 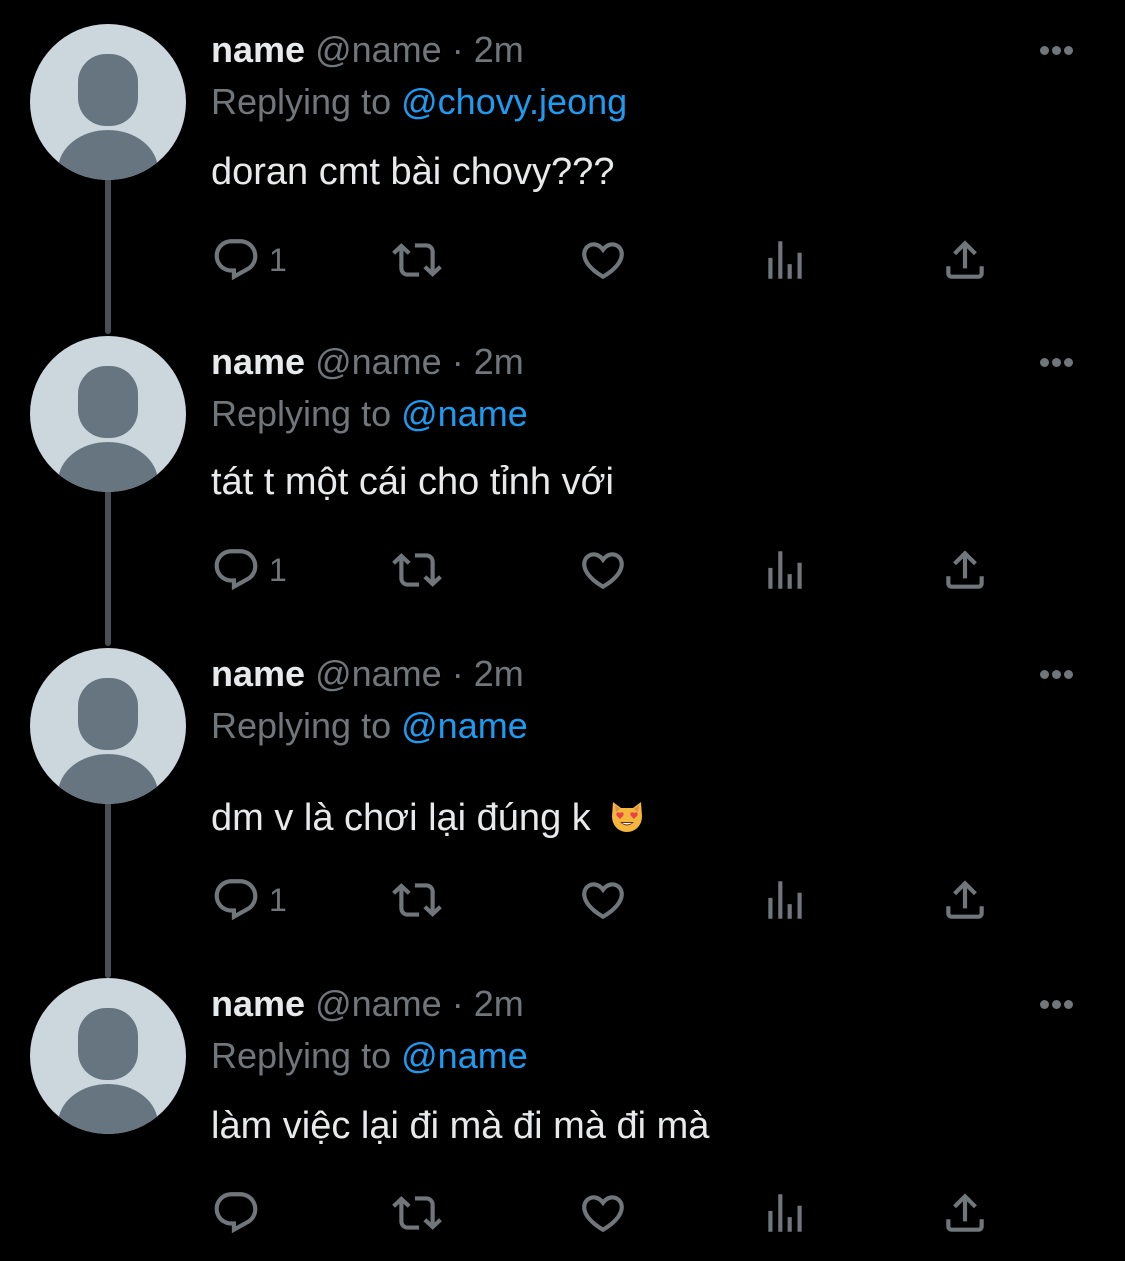 I want to click on mention-link: @chovy.jeong, so click(x=514, y=101).